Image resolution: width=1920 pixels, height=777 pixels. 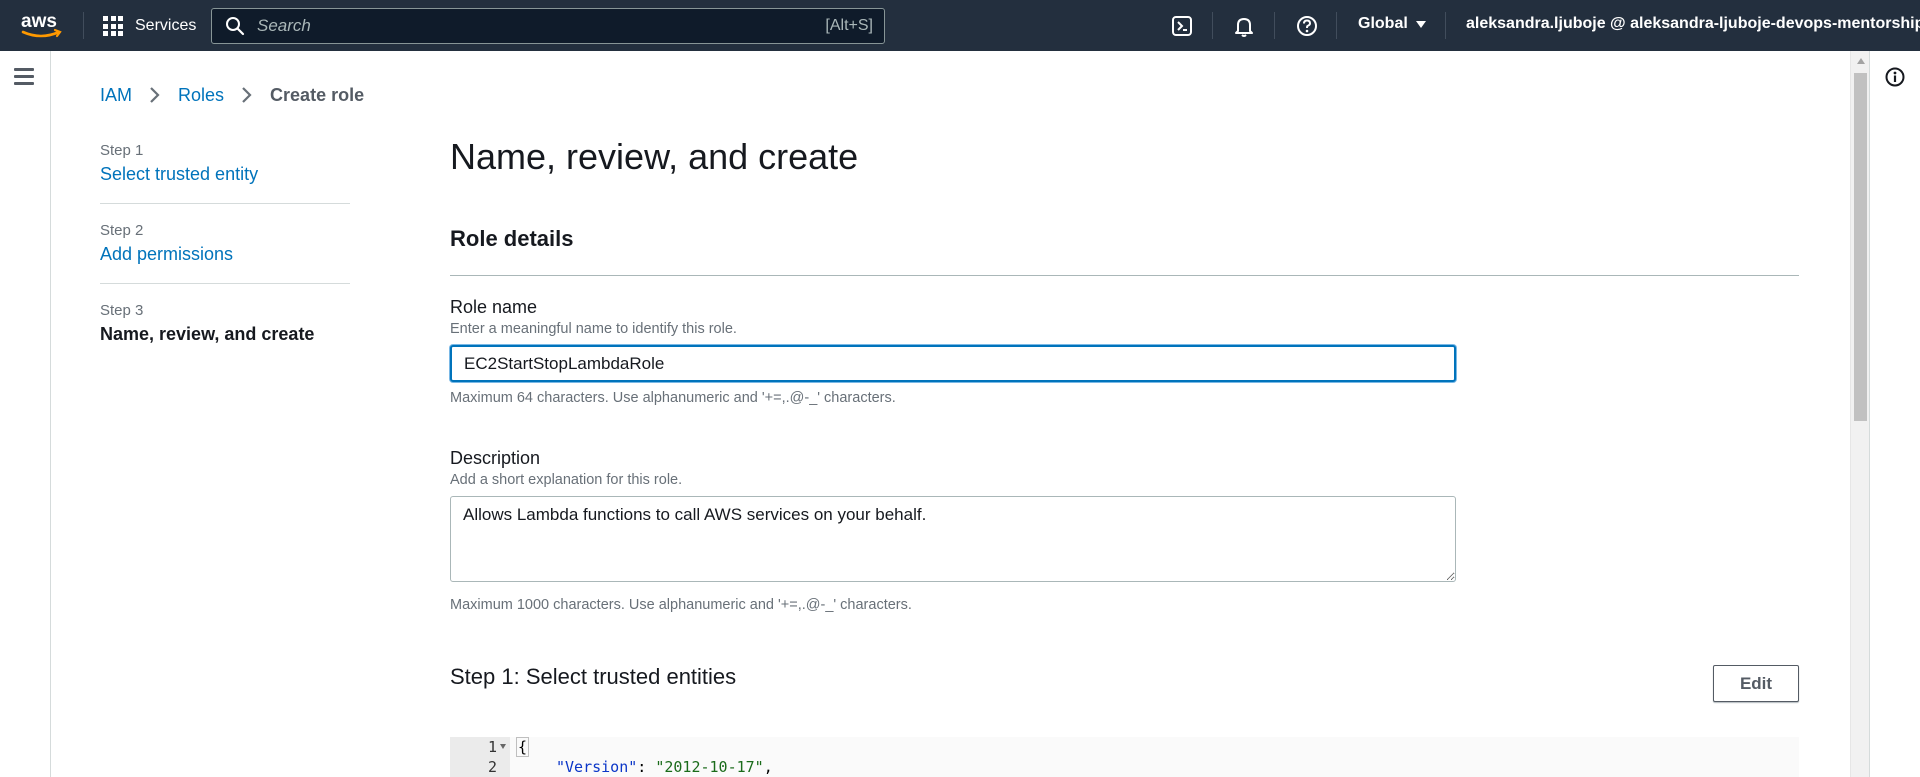 What do you see at coordinates (597, 767) in the screenshot?
I see `json-key: "Version"` at bounding box center [597, 767].